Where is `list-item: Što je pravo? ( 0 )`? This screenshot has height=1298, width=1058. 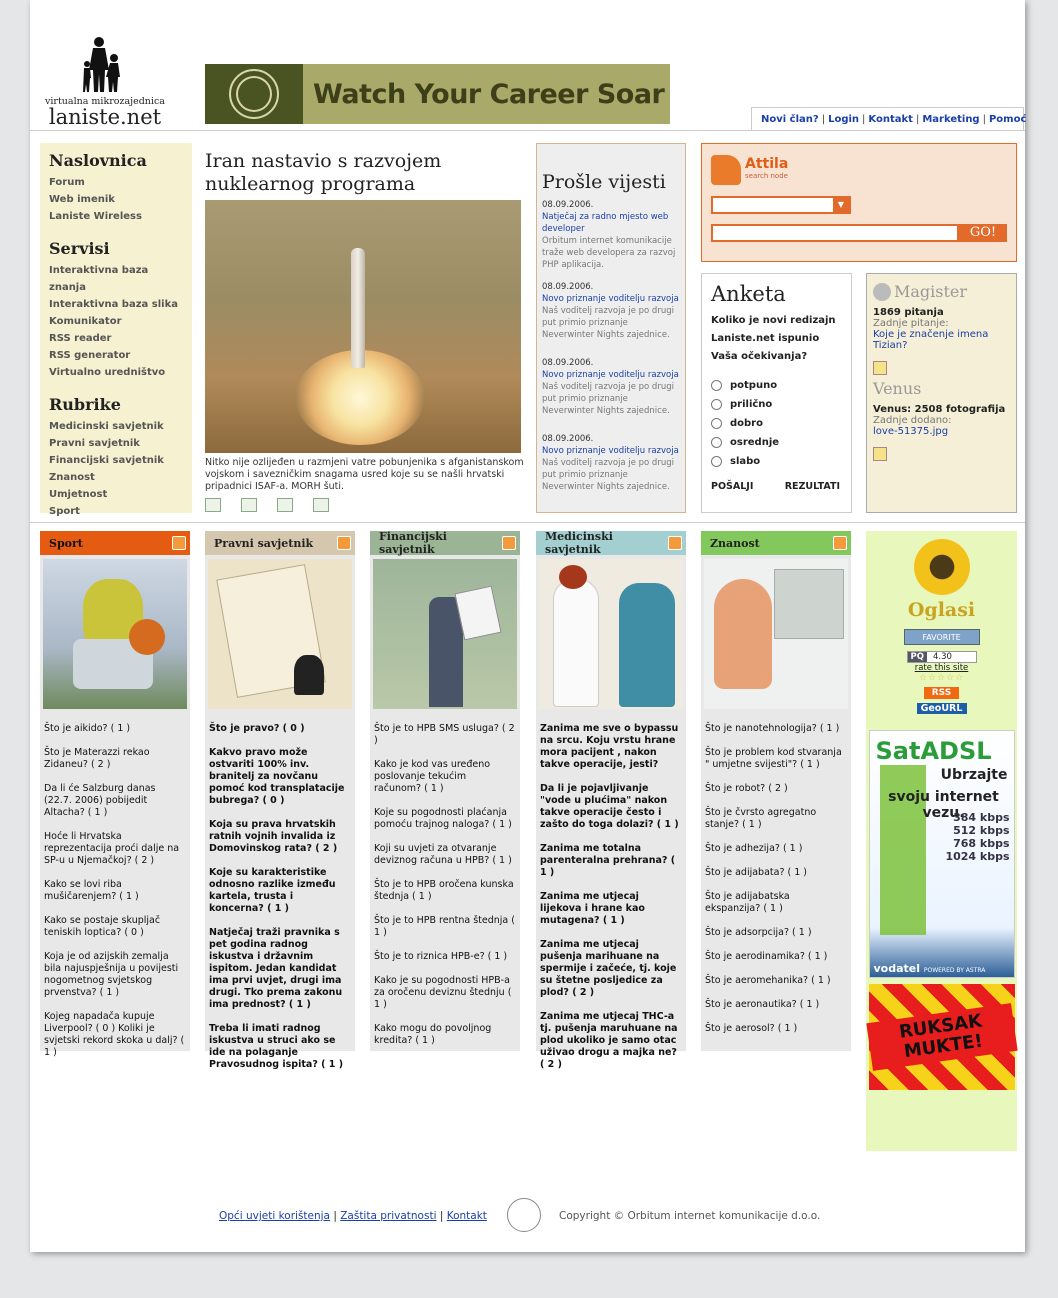
list-item: Što je pravo? ( 0 ) is located at coordinates (280, 729).